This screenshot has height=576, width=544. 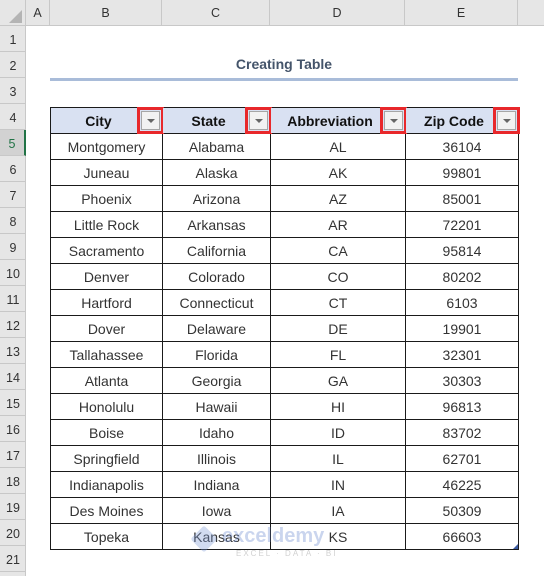 What do you see at coordinates (462, 224) in the screenshot?
I see `cell-zip-code: 72201` at bounding box center [462, 224].